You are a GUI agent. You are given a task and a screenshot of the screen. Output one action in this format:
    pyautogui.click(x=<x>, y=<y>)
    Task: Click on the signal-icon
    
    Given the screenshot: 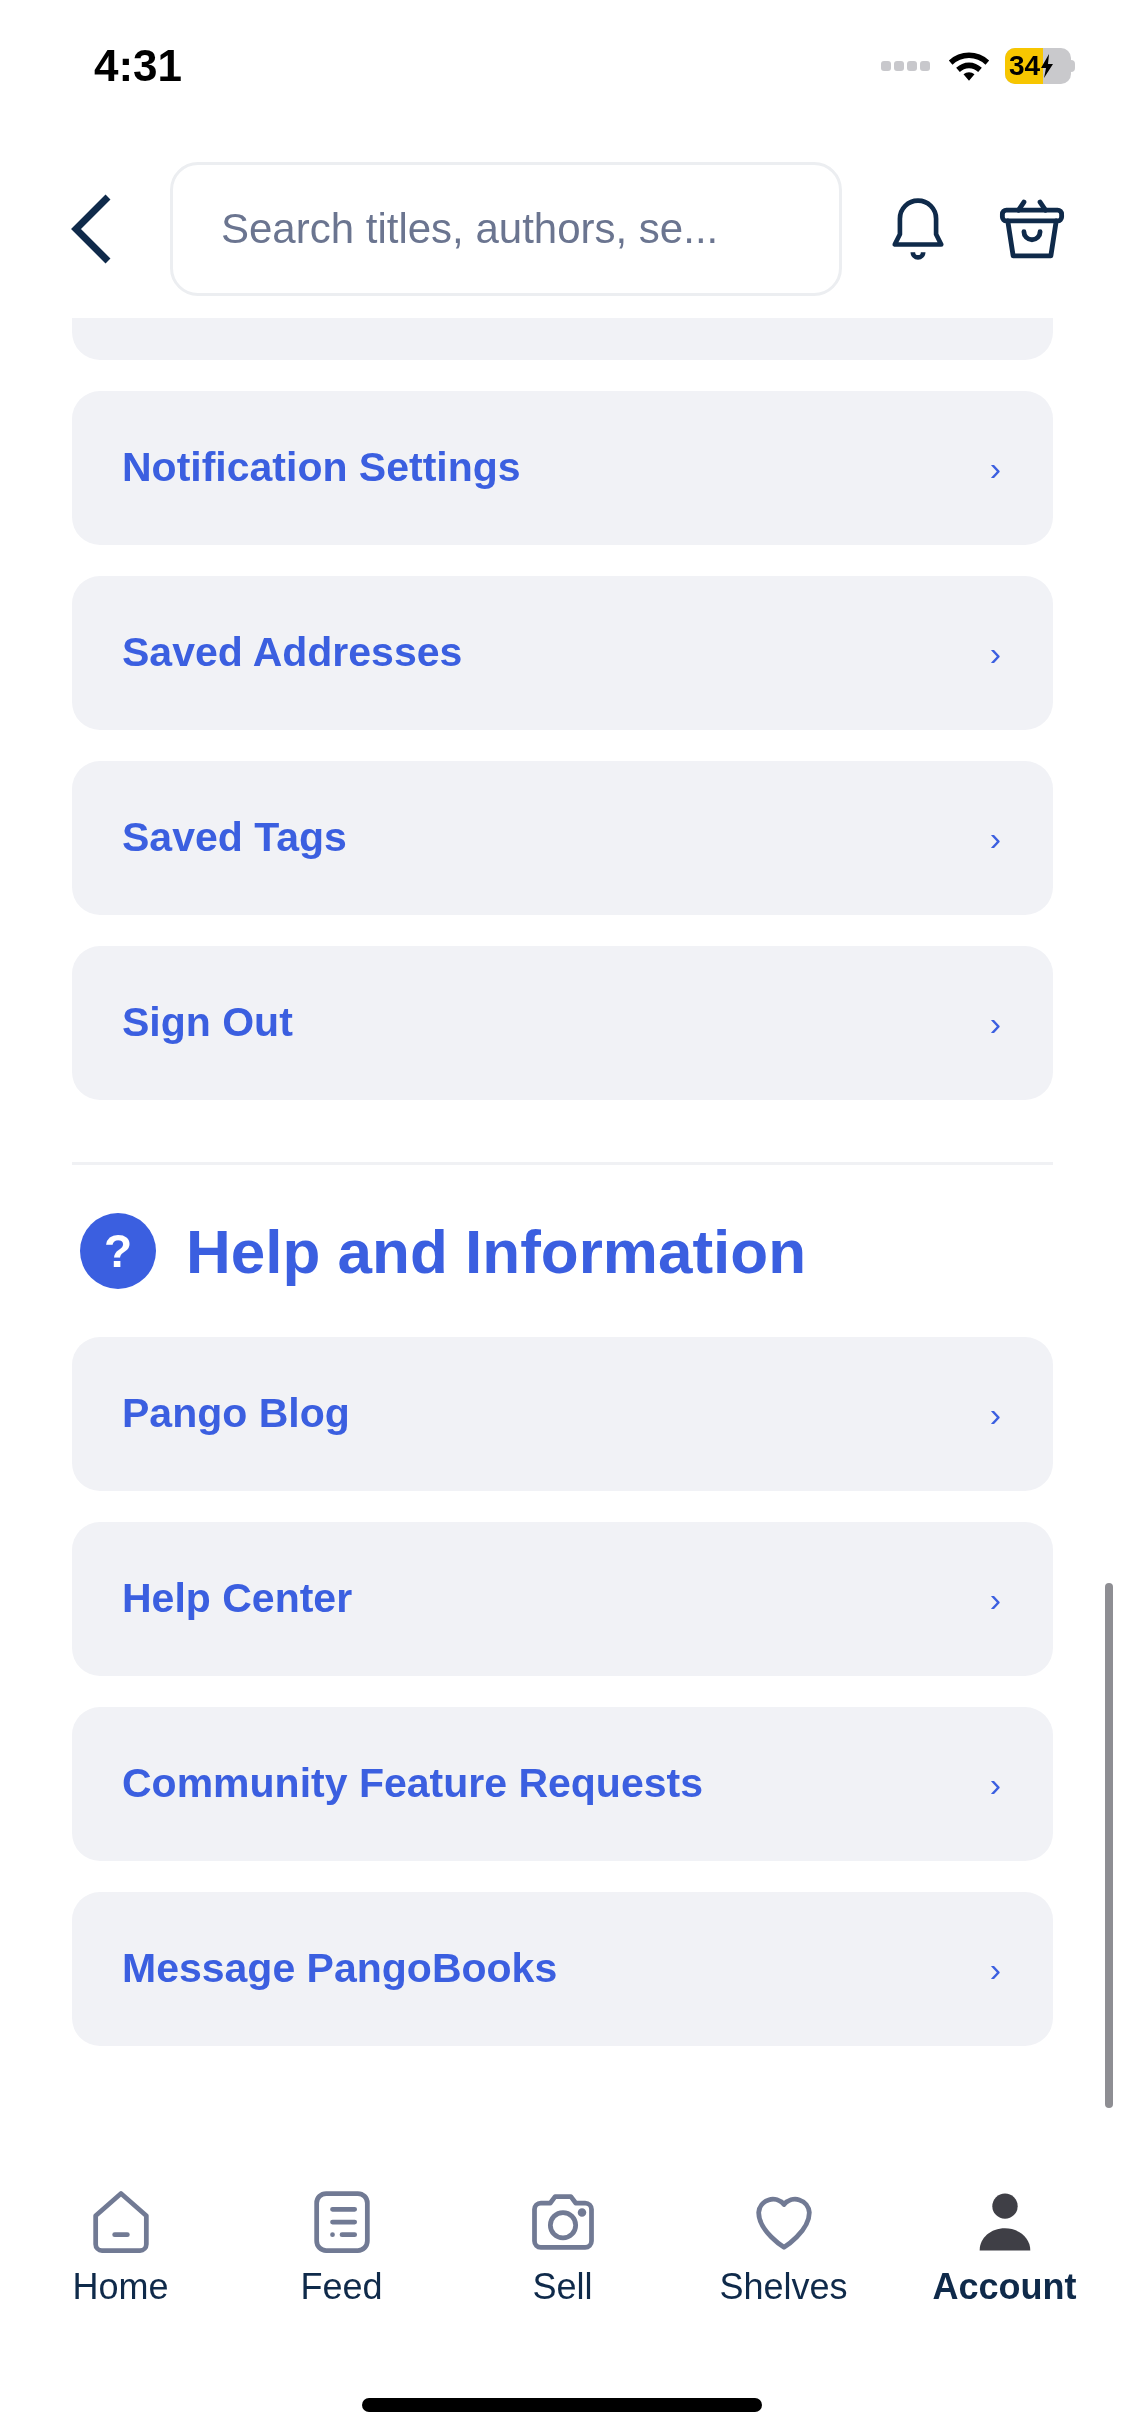 What is the action you would take?
    pyautogui.click(x=907, y=66)
    